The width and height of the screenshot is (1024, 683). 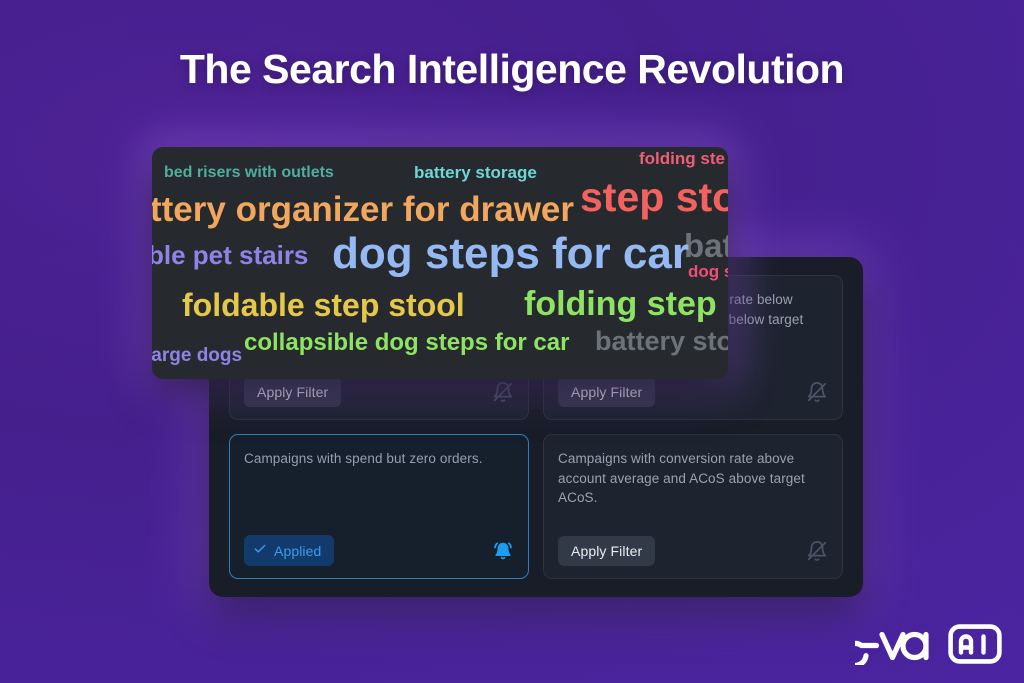 What do you see at coordinates (706, 245) in the screenshot?
I see `word-cloud-term: batt` at bounding box center [706, 245].